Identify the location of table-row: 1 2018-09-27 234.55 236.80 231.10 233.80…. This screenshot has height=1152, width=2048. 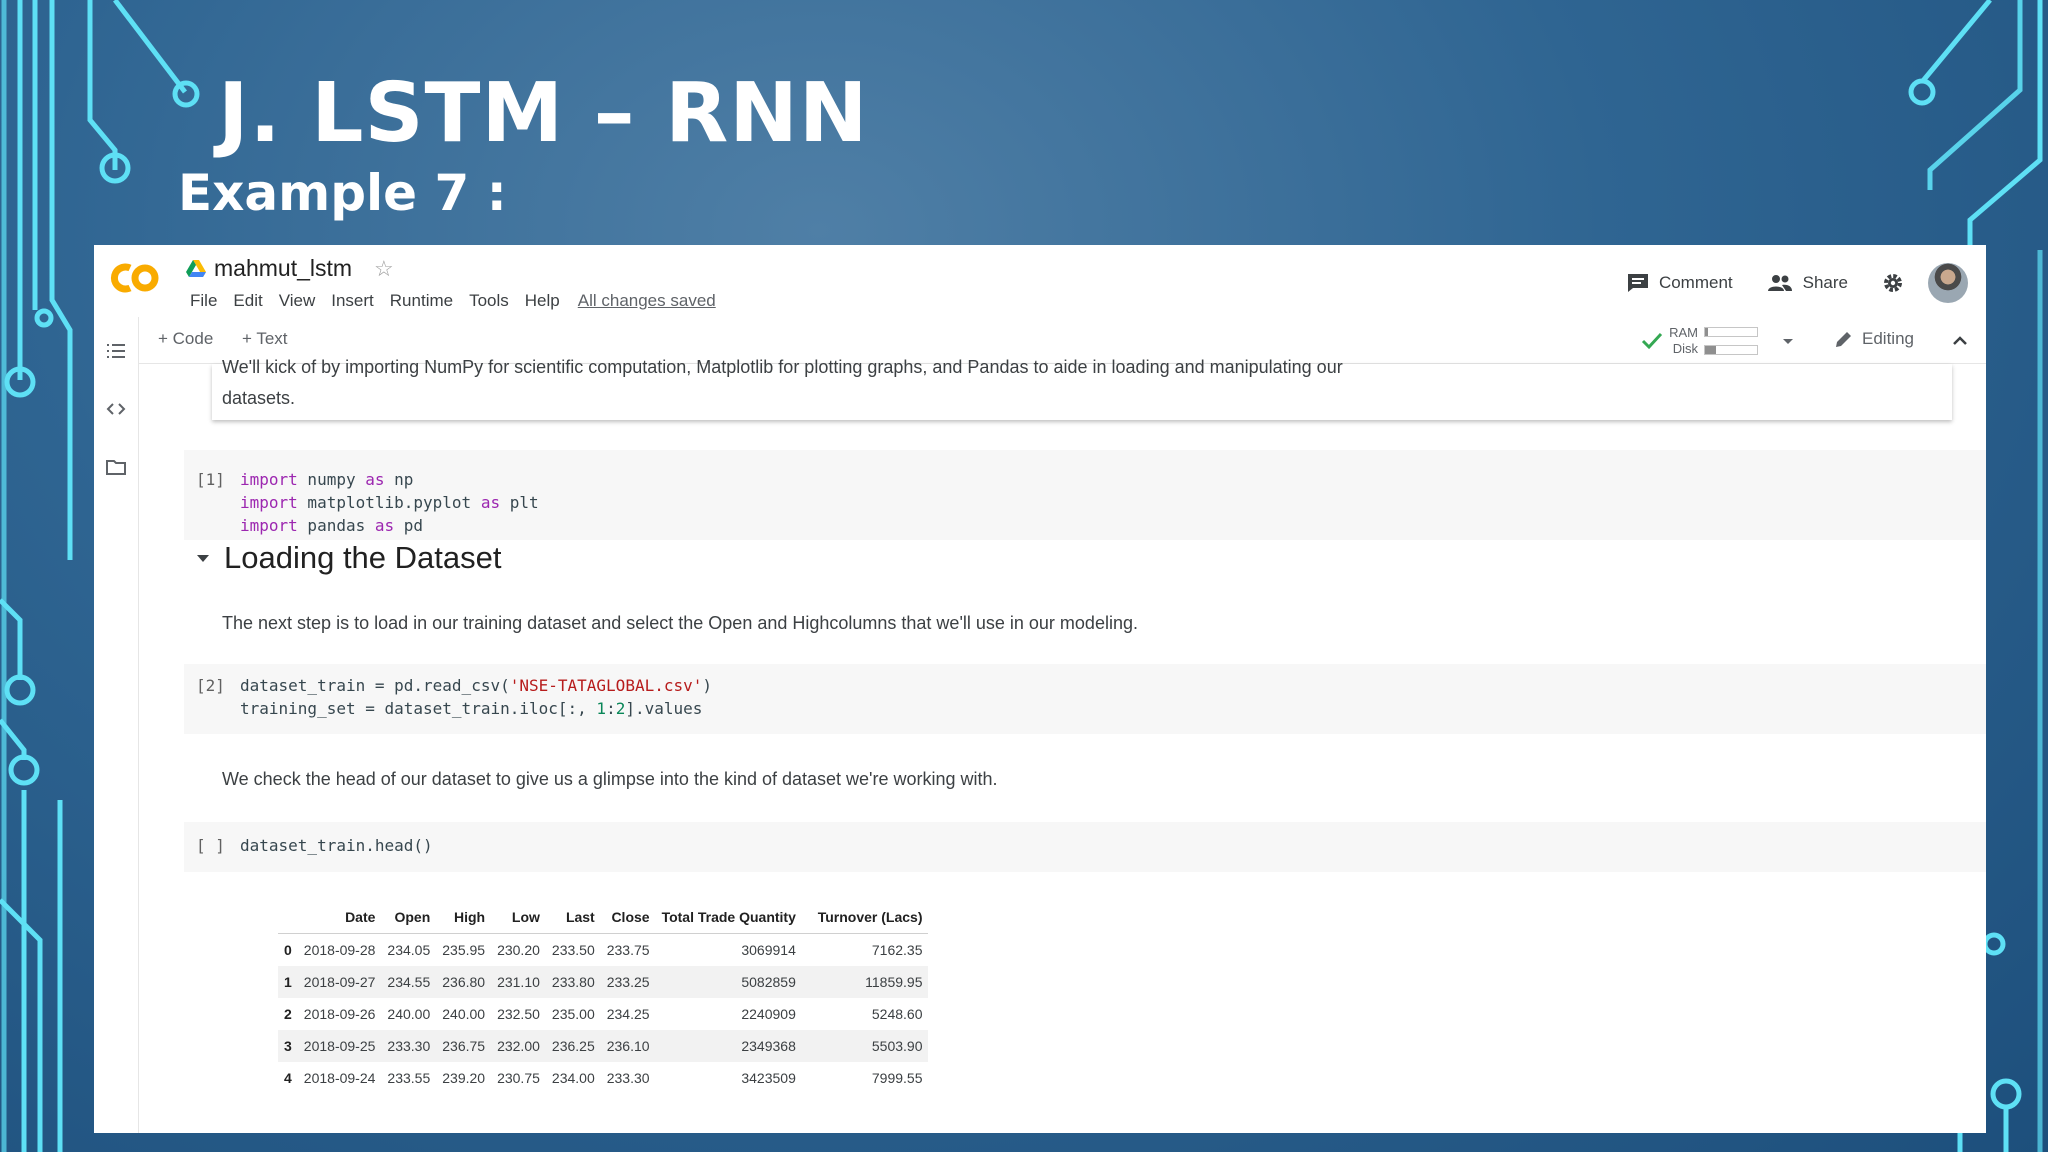
(603, 982).